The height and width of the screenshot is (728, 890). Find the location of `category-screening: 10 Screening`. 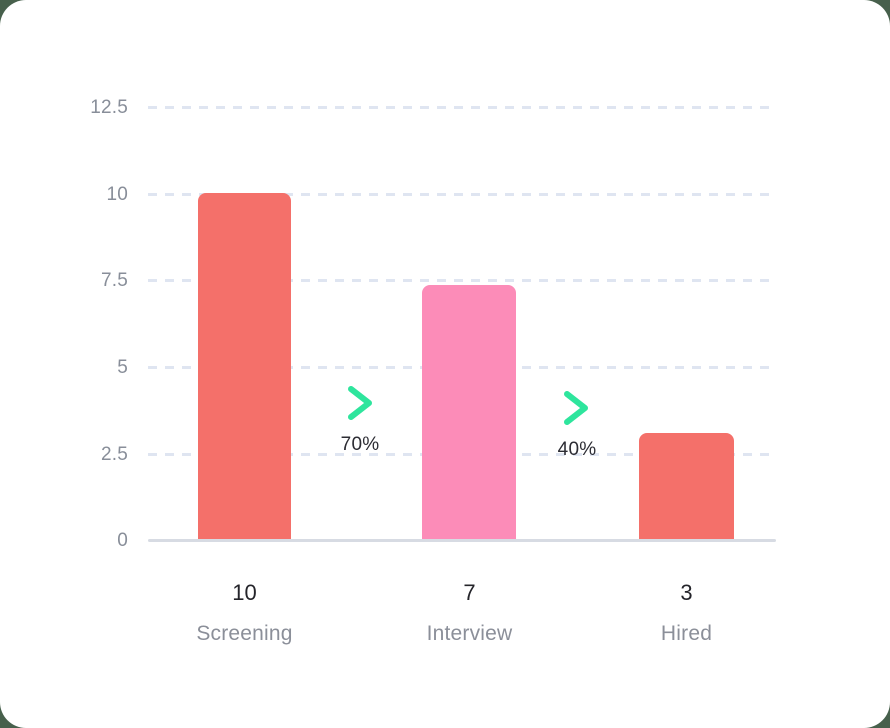

category-screening: 10 Screening is located at coordinates (244, 612).